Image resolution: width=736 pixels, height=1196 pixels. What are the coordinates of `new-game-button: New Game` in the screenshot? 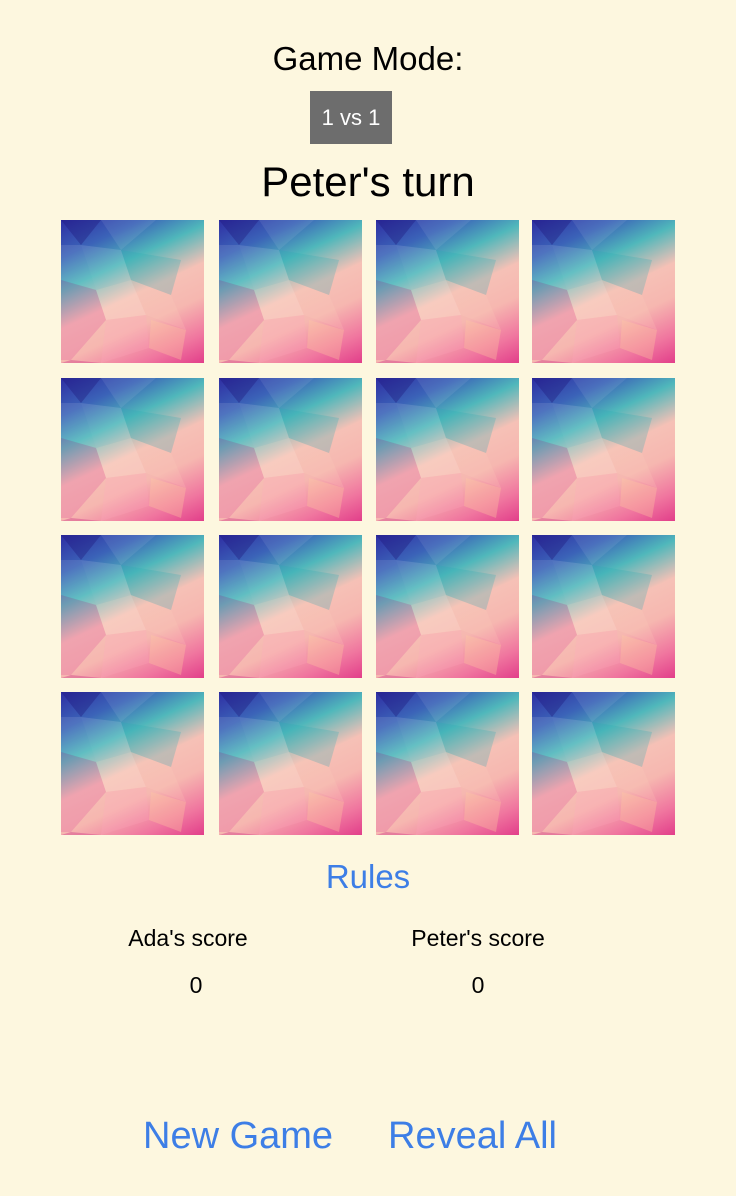 It's located at (238, 1136).